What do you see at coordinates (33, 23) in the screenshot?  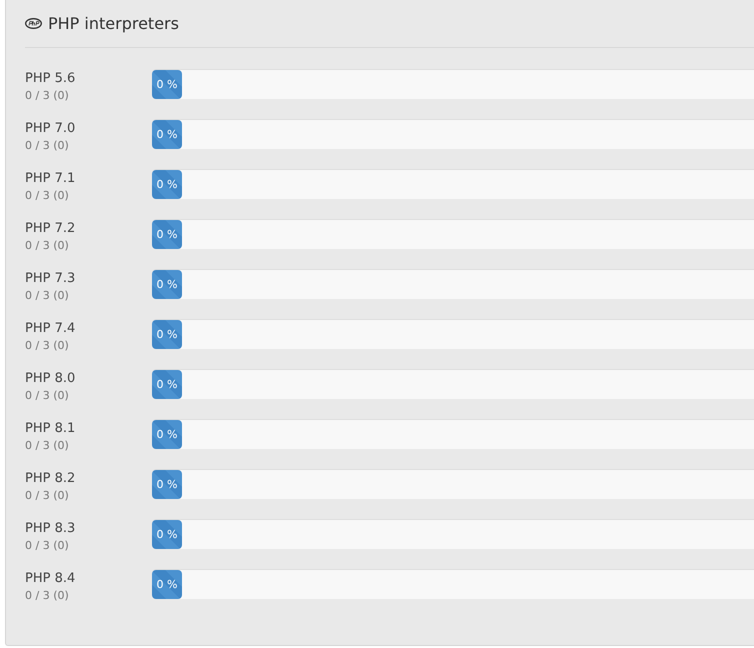 I see `php-logo-icon` at bounding box center [33, 23].